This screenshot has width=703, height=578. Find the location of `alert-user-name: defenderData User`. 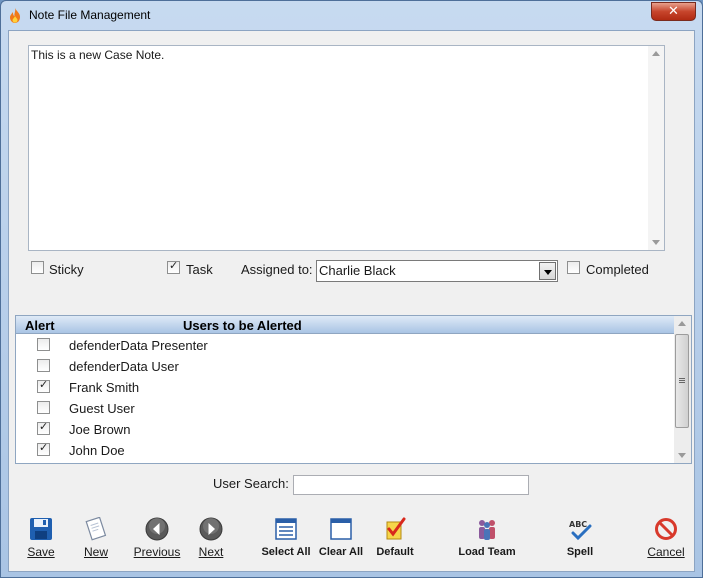

alert-user-name: defenderData User is located at coordinates (124, 366).